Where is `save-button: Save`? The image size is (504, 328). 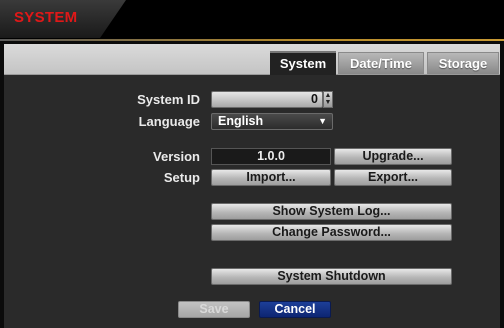 save-button: Save is located at coordinates (214, 309).